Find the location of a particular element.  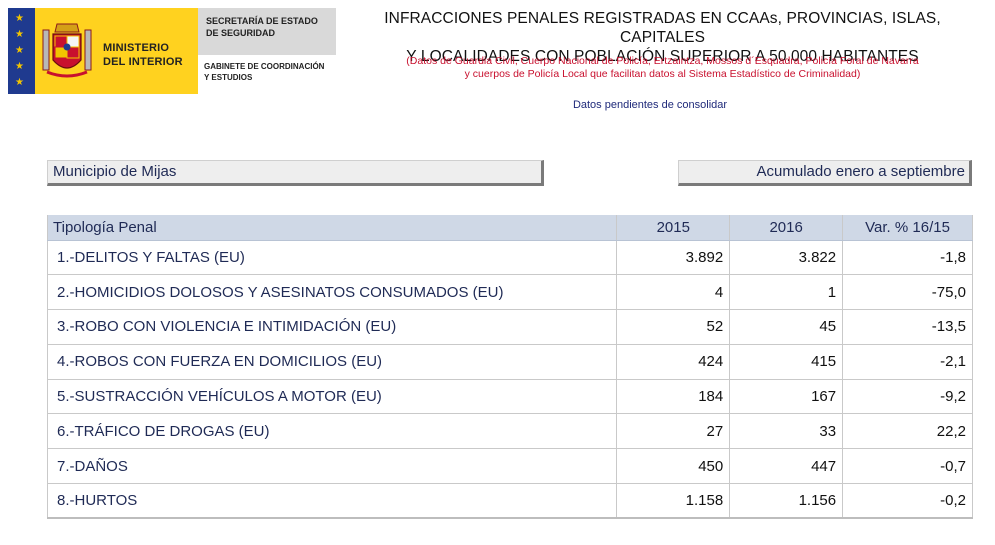

ministry-name: MINISTERIO DEL INTERIOR is located at coordinates (143, 55).